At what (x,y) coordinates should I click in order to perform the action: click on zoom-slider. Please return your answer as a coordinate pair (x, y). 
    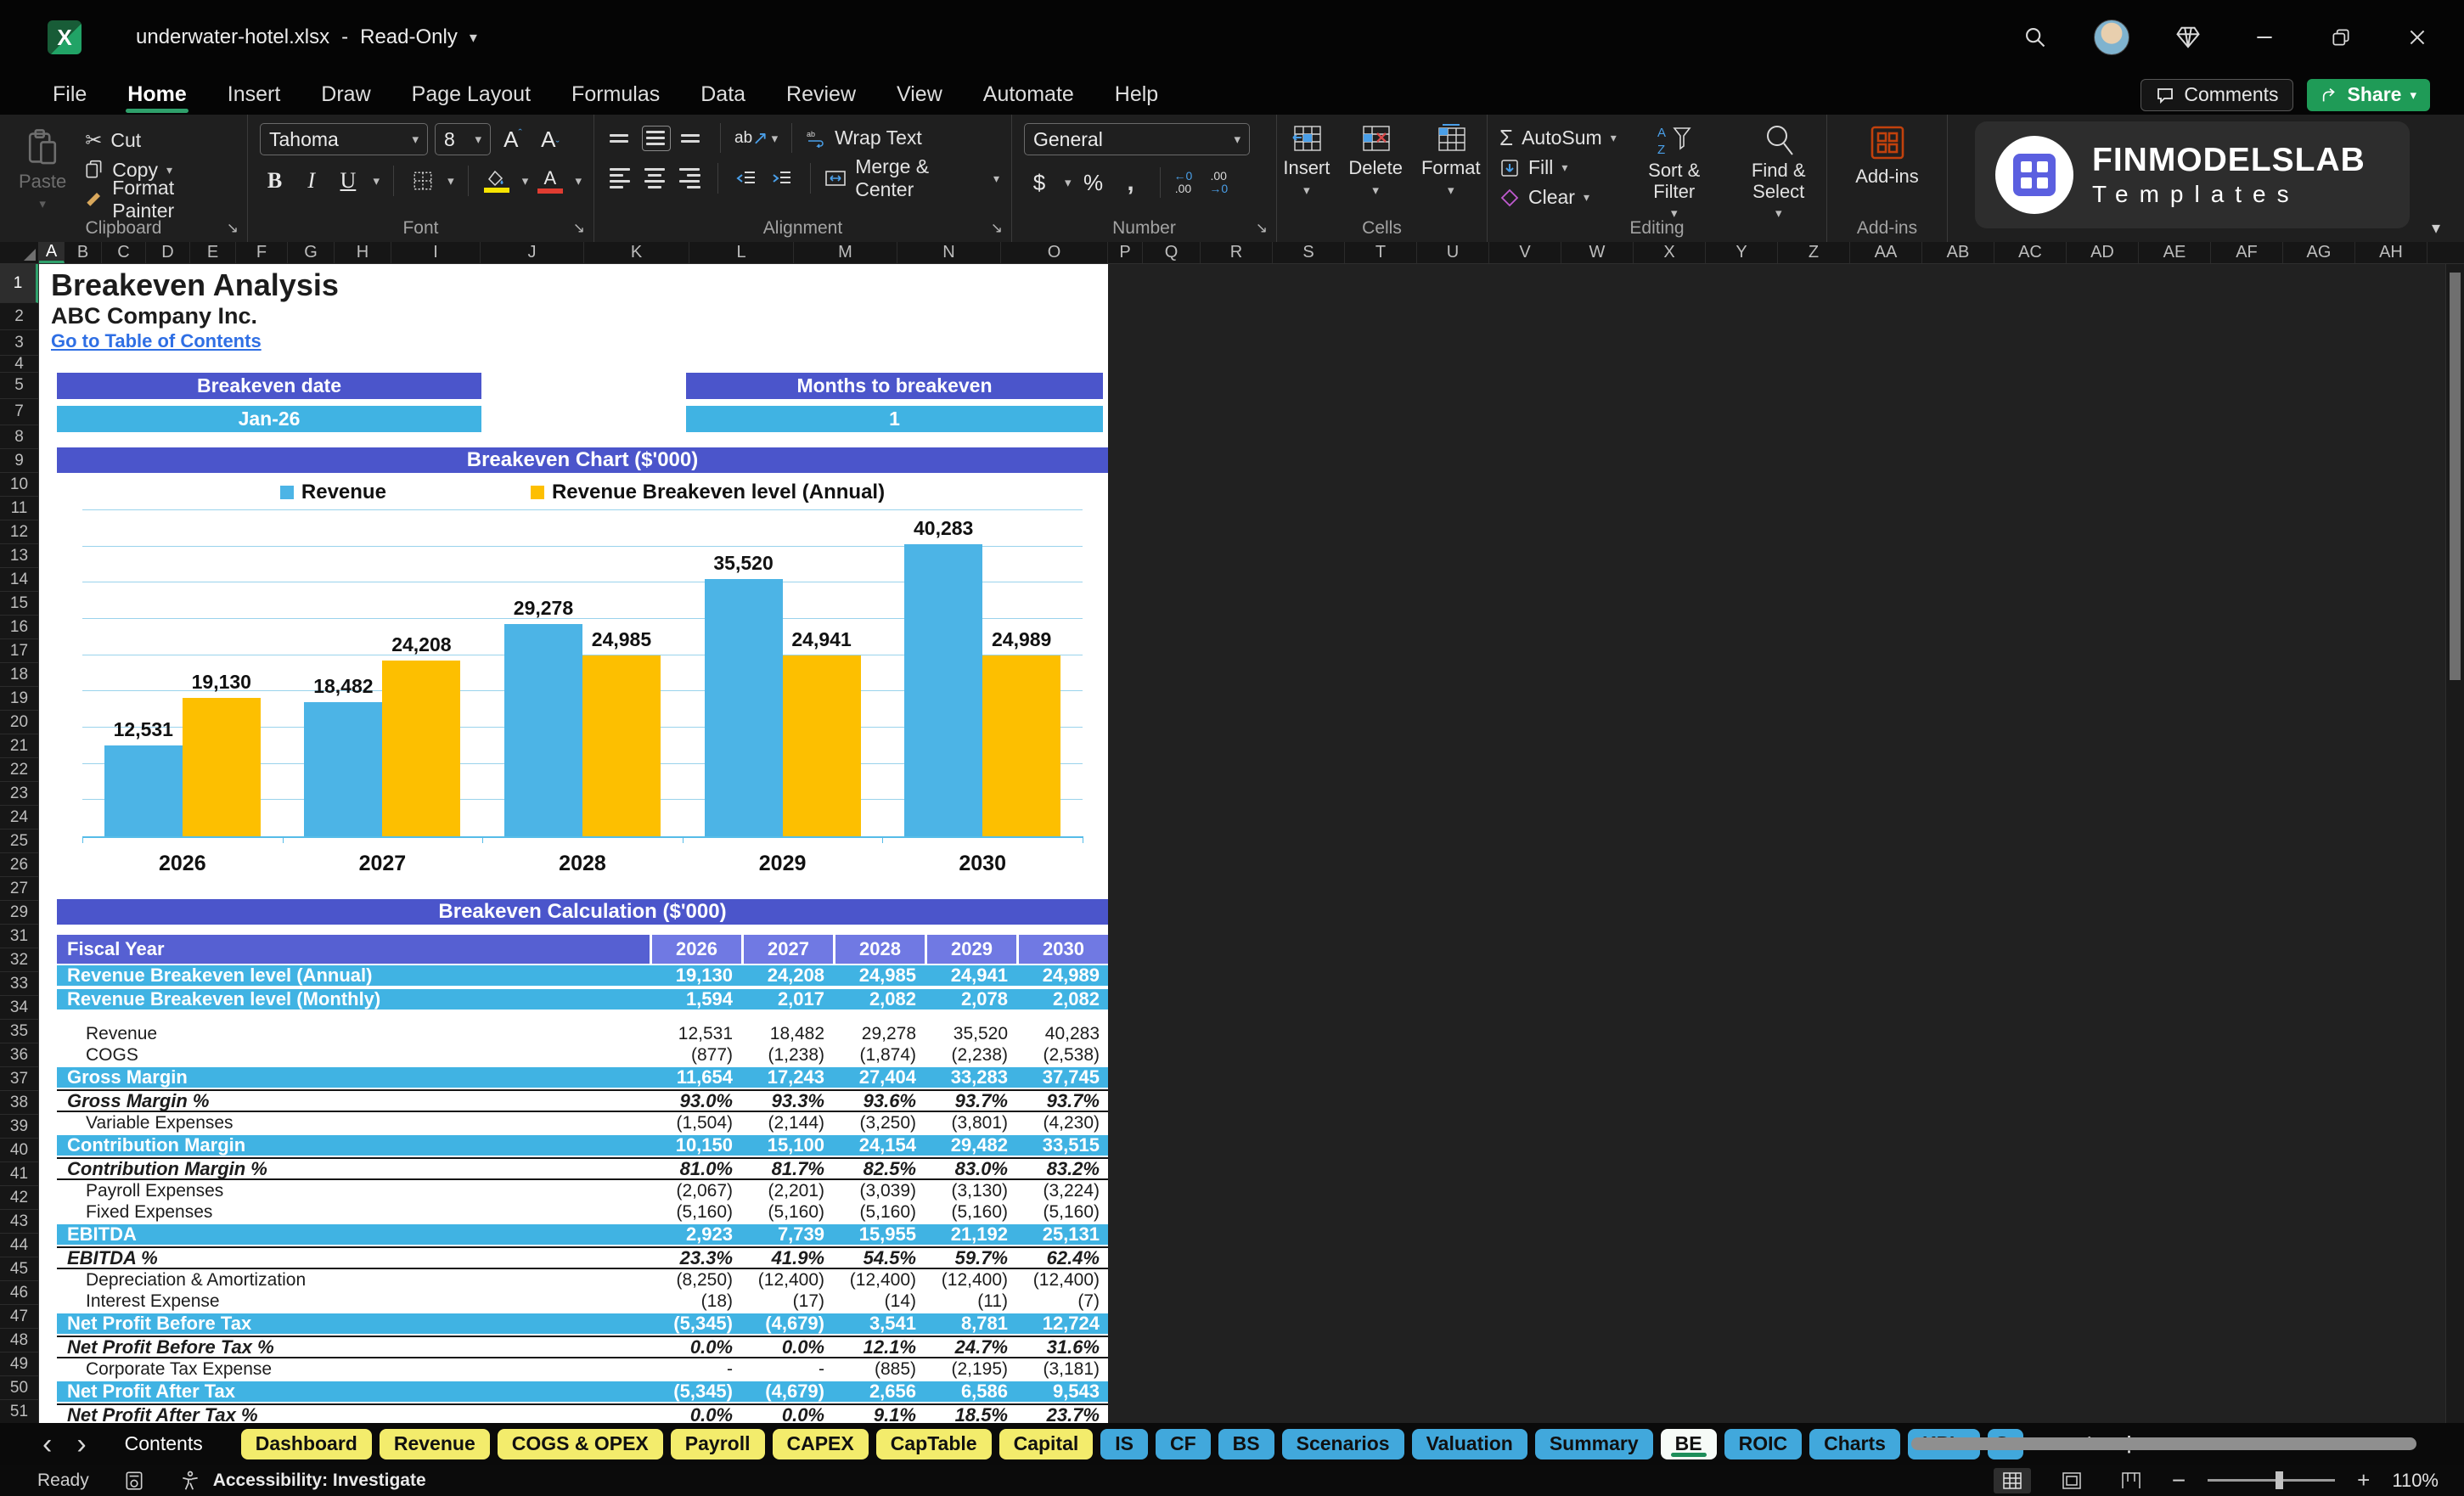
    Looking at the image, I should click on (2272, 1480).